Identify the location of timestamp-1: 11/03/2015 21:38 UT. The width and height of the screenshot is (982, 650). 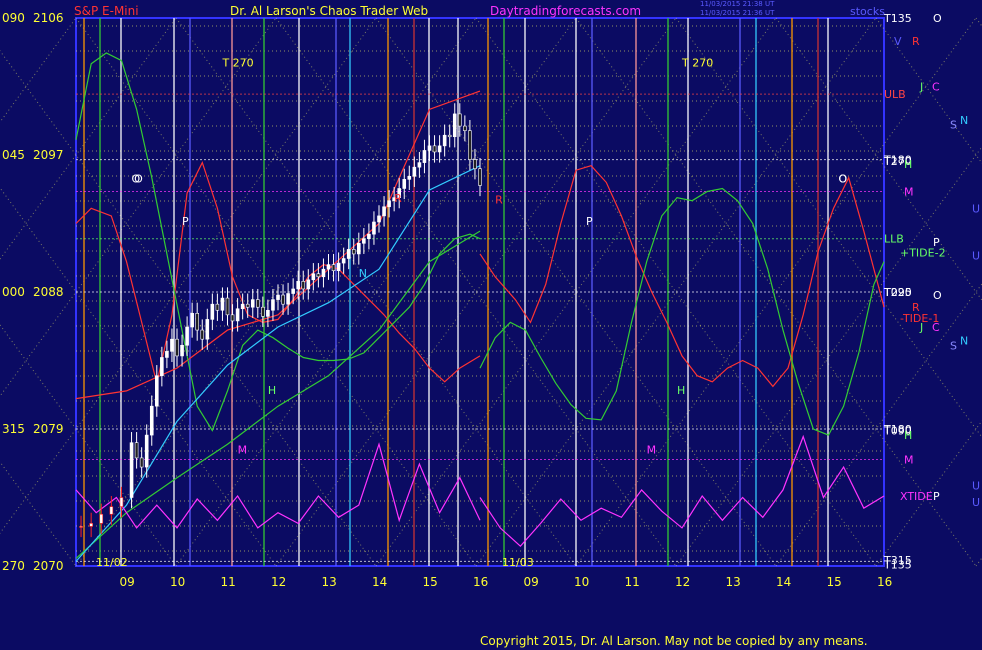
(737, 4).